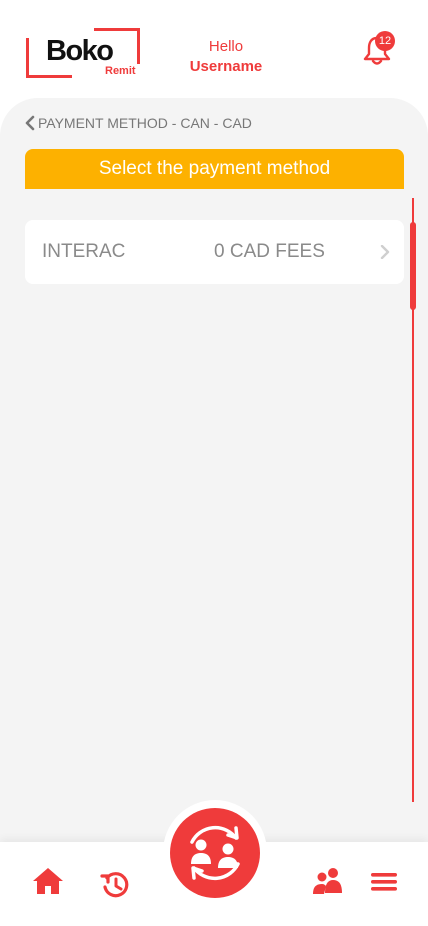 The image size is (428, 926). Describe the element at coordinates (80, 51) in the screenshot. I see `logo-wordmark: Boko` at that location.